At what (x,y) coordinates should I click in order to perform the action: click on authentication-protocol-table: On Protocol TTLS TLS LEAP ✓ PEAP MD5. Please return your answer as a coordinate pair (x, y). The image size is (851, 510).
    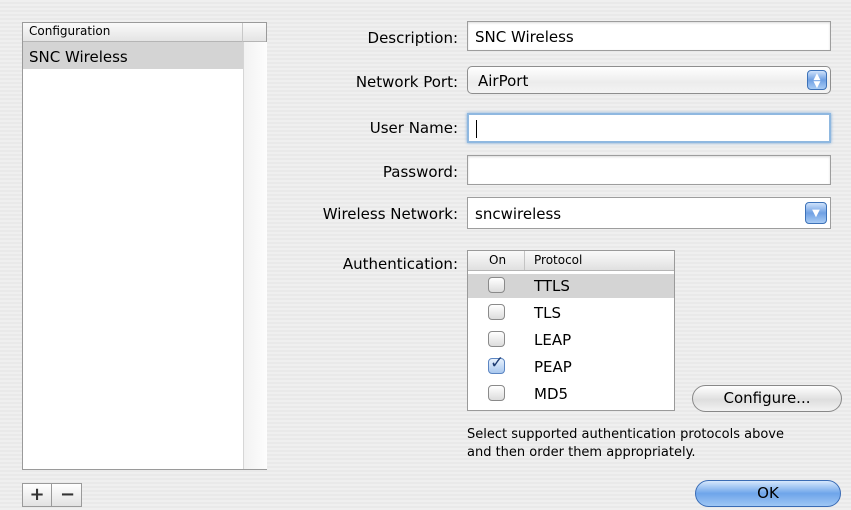
    Looking at the image, I should click on (571, 330).